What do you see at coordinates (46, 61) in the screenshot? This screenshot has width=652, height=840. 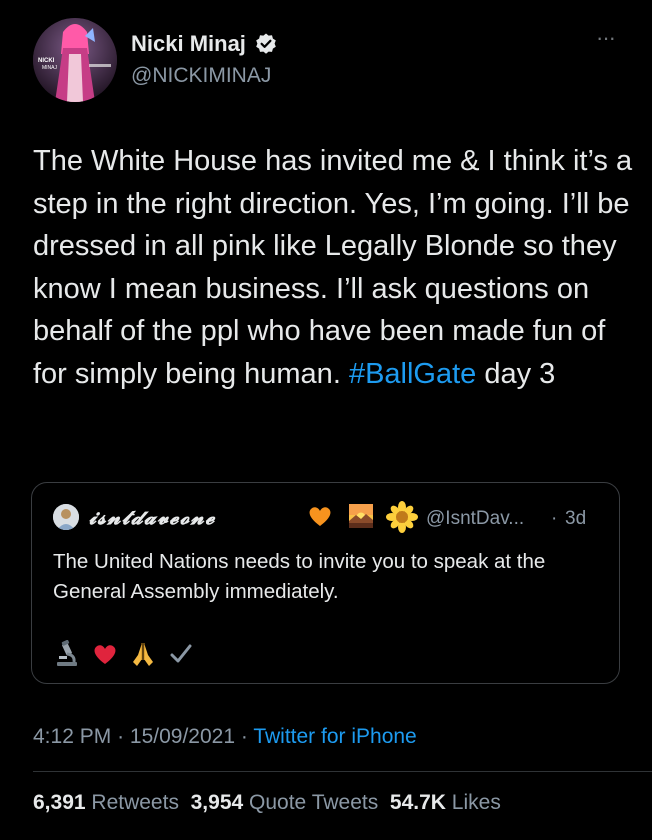 I see `avatar-logo-text: NICKI` at bounding box center [46, 61].